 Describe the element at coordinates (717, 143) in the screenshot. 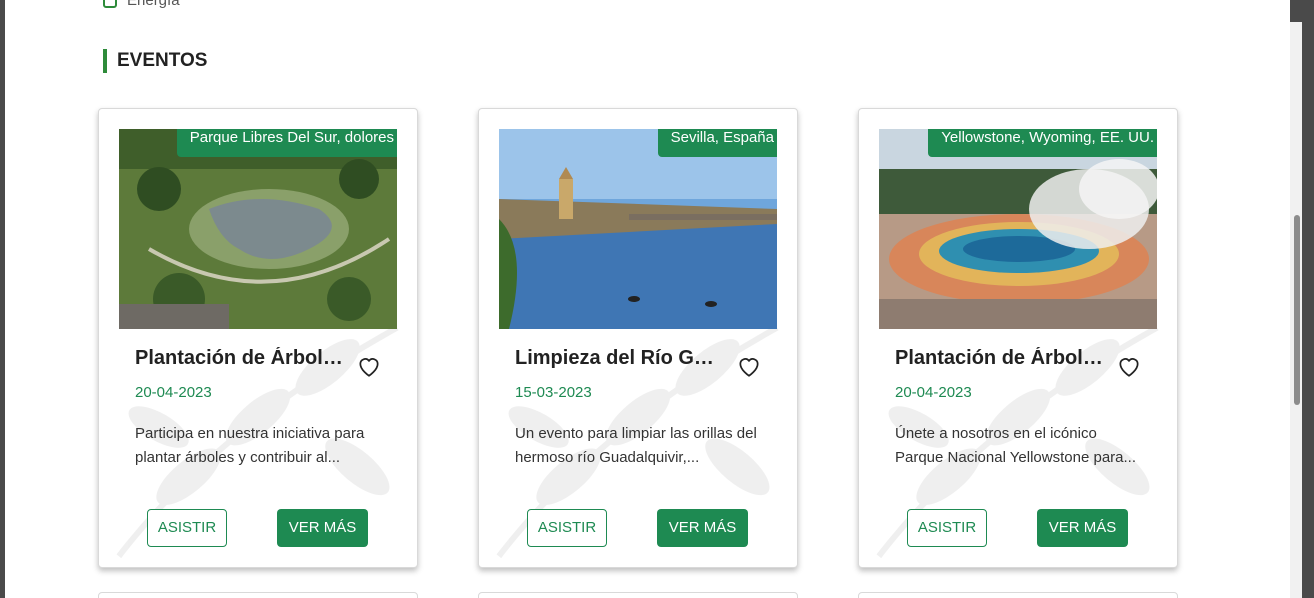

I see `location-badge: Sevilla, España` at that location.